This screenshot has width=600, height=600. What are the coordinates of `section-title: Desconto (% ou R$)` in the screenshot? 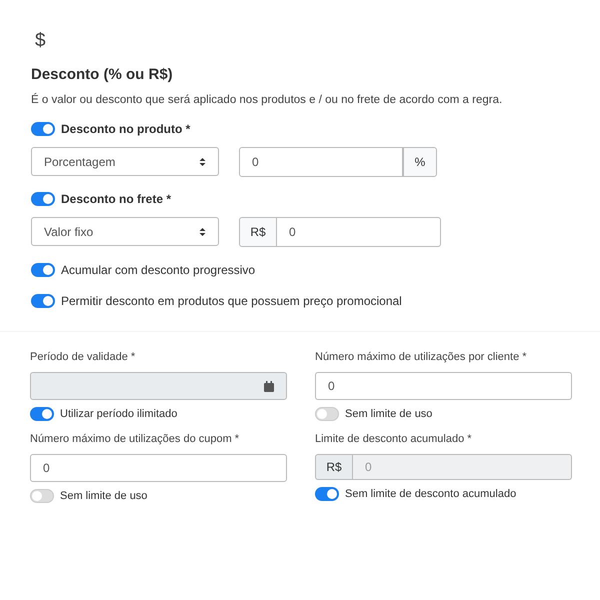 It's located at (102, 75).